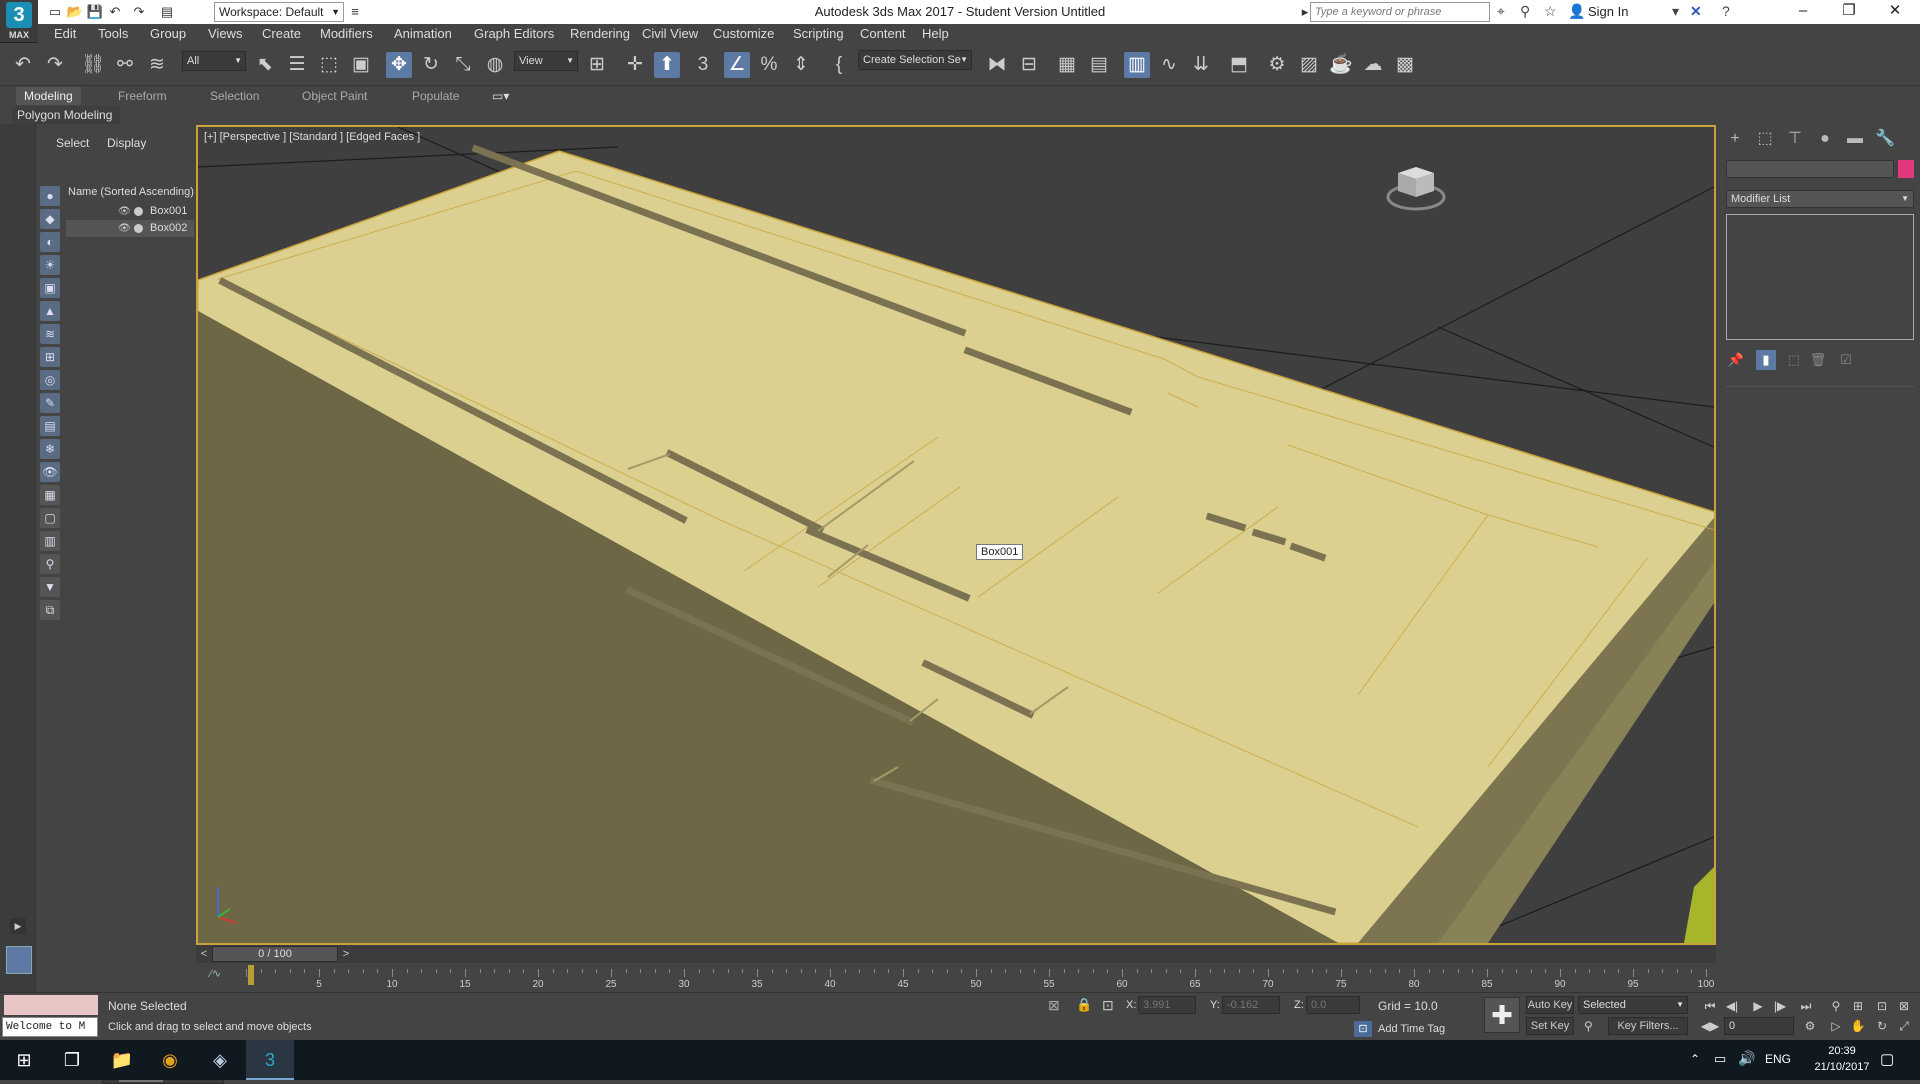  I want to click on remove-modifier-icon: 🗑, so click(1818, 360).